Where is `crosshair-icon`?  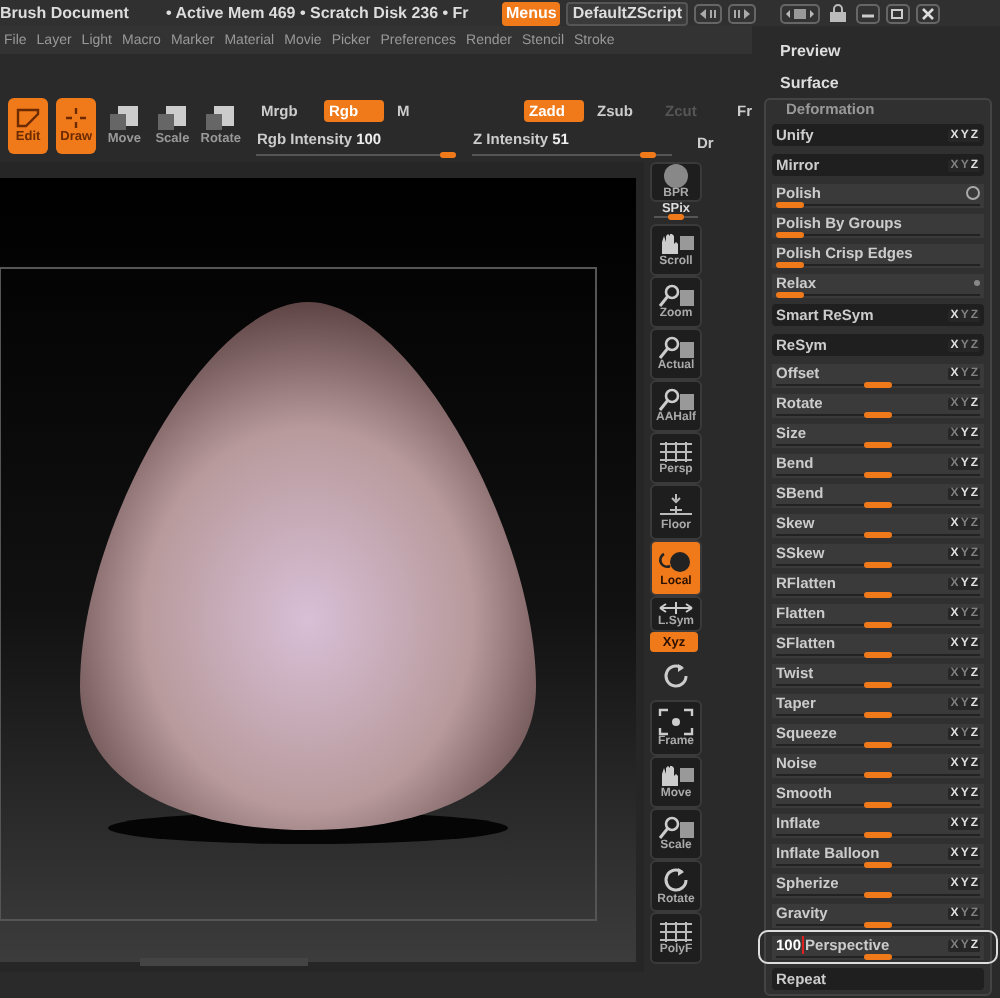 crosshair-icon is located at coordinates (76, 118).